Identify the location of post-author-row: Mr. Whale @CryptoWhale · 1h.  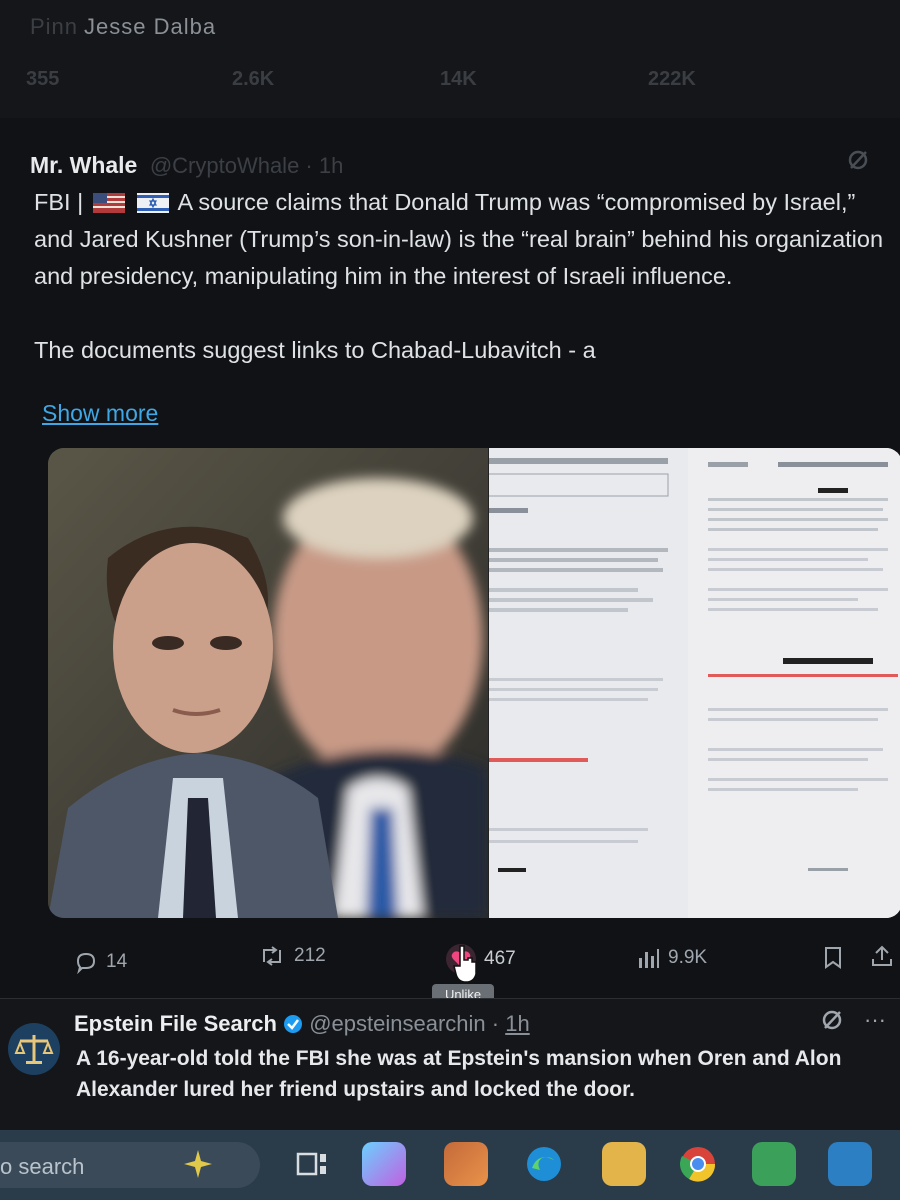
(186, 167).